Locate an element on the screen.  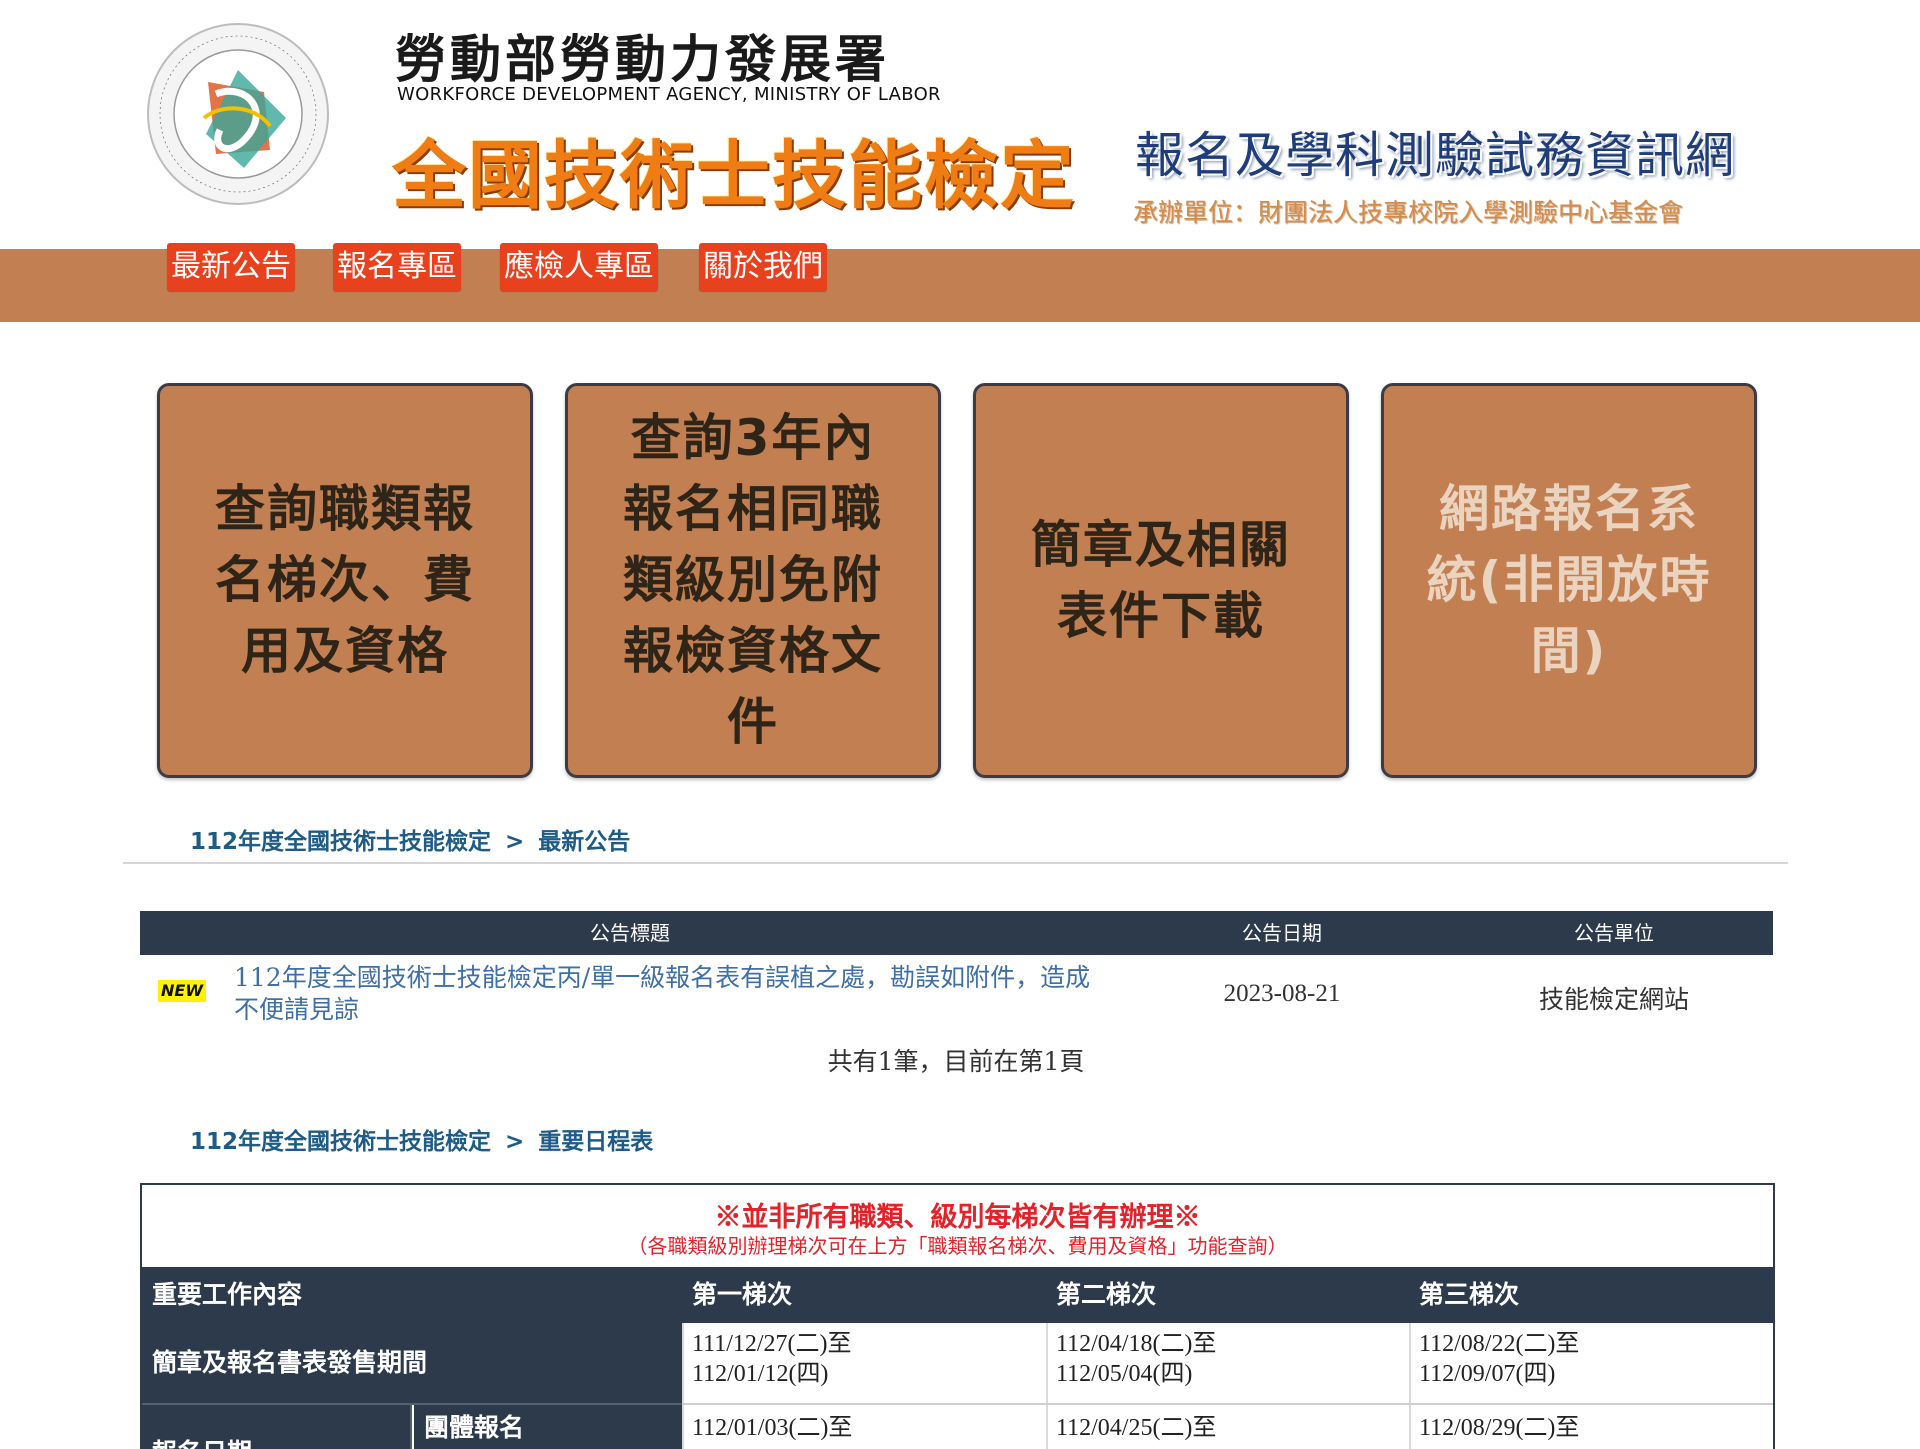
tile-label: 查詢3年內報名相同職類級別免附報檢資格文件 is located at coordinates (753, 580).